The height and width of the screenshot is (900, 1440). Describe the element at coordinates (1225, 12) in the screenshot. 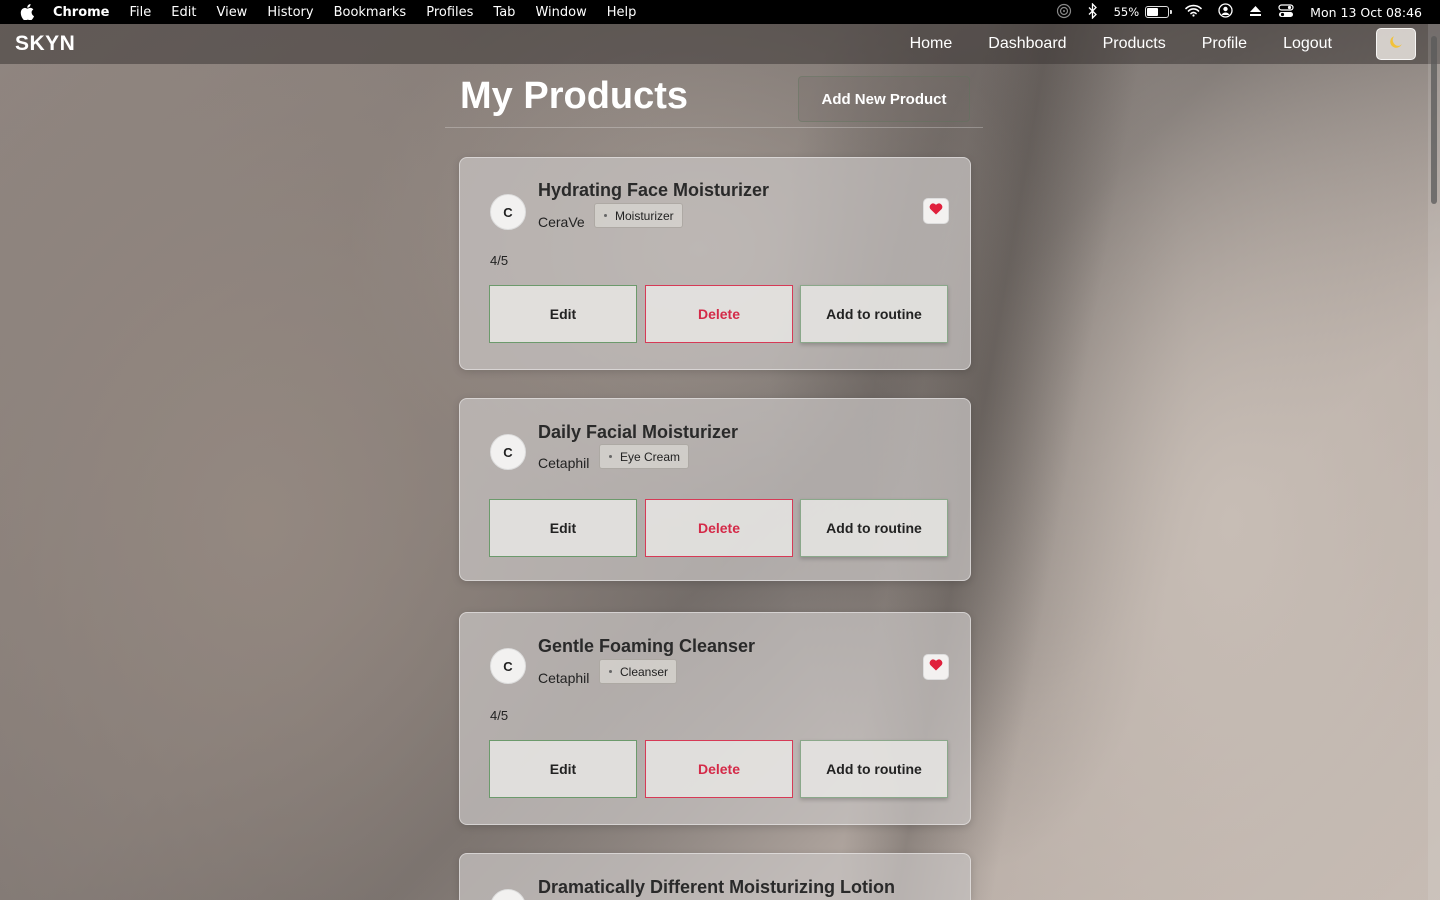

I see `user-account-icon` at that location.